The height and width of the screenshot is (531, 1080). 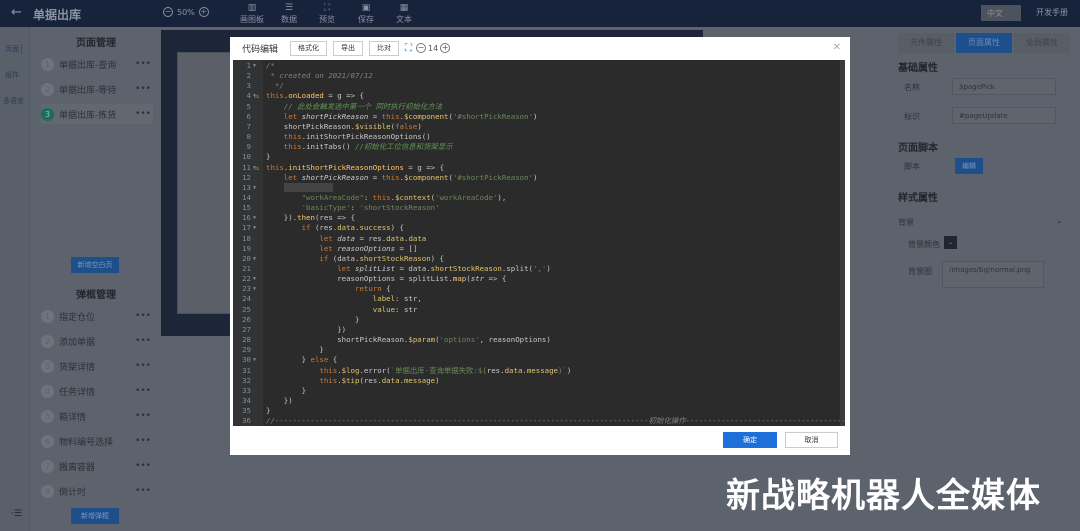 I want to click on code-text: reasonOptions = splitList.map(str => {, so click(x=386, y=279).